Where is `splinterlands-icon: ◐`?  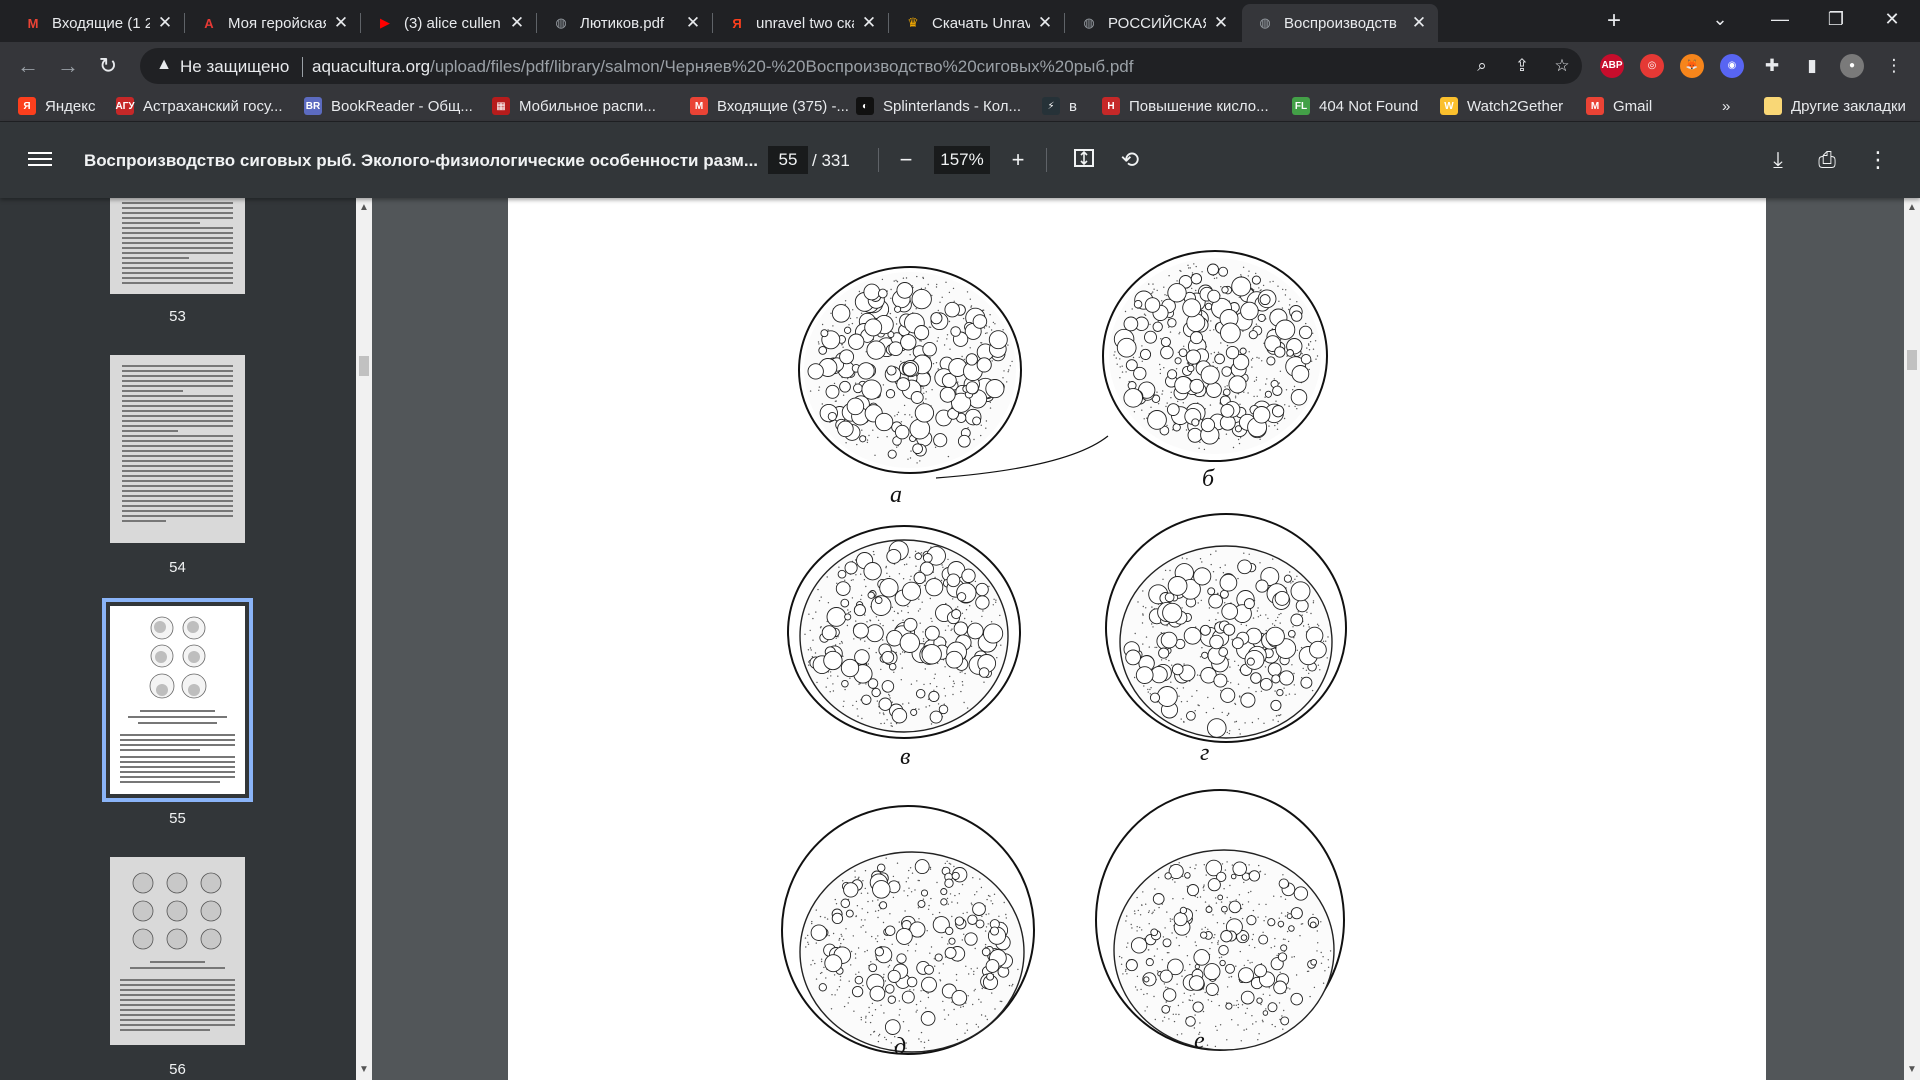
splinterlands-icon: ◐ is located at coordinates (865, 106).